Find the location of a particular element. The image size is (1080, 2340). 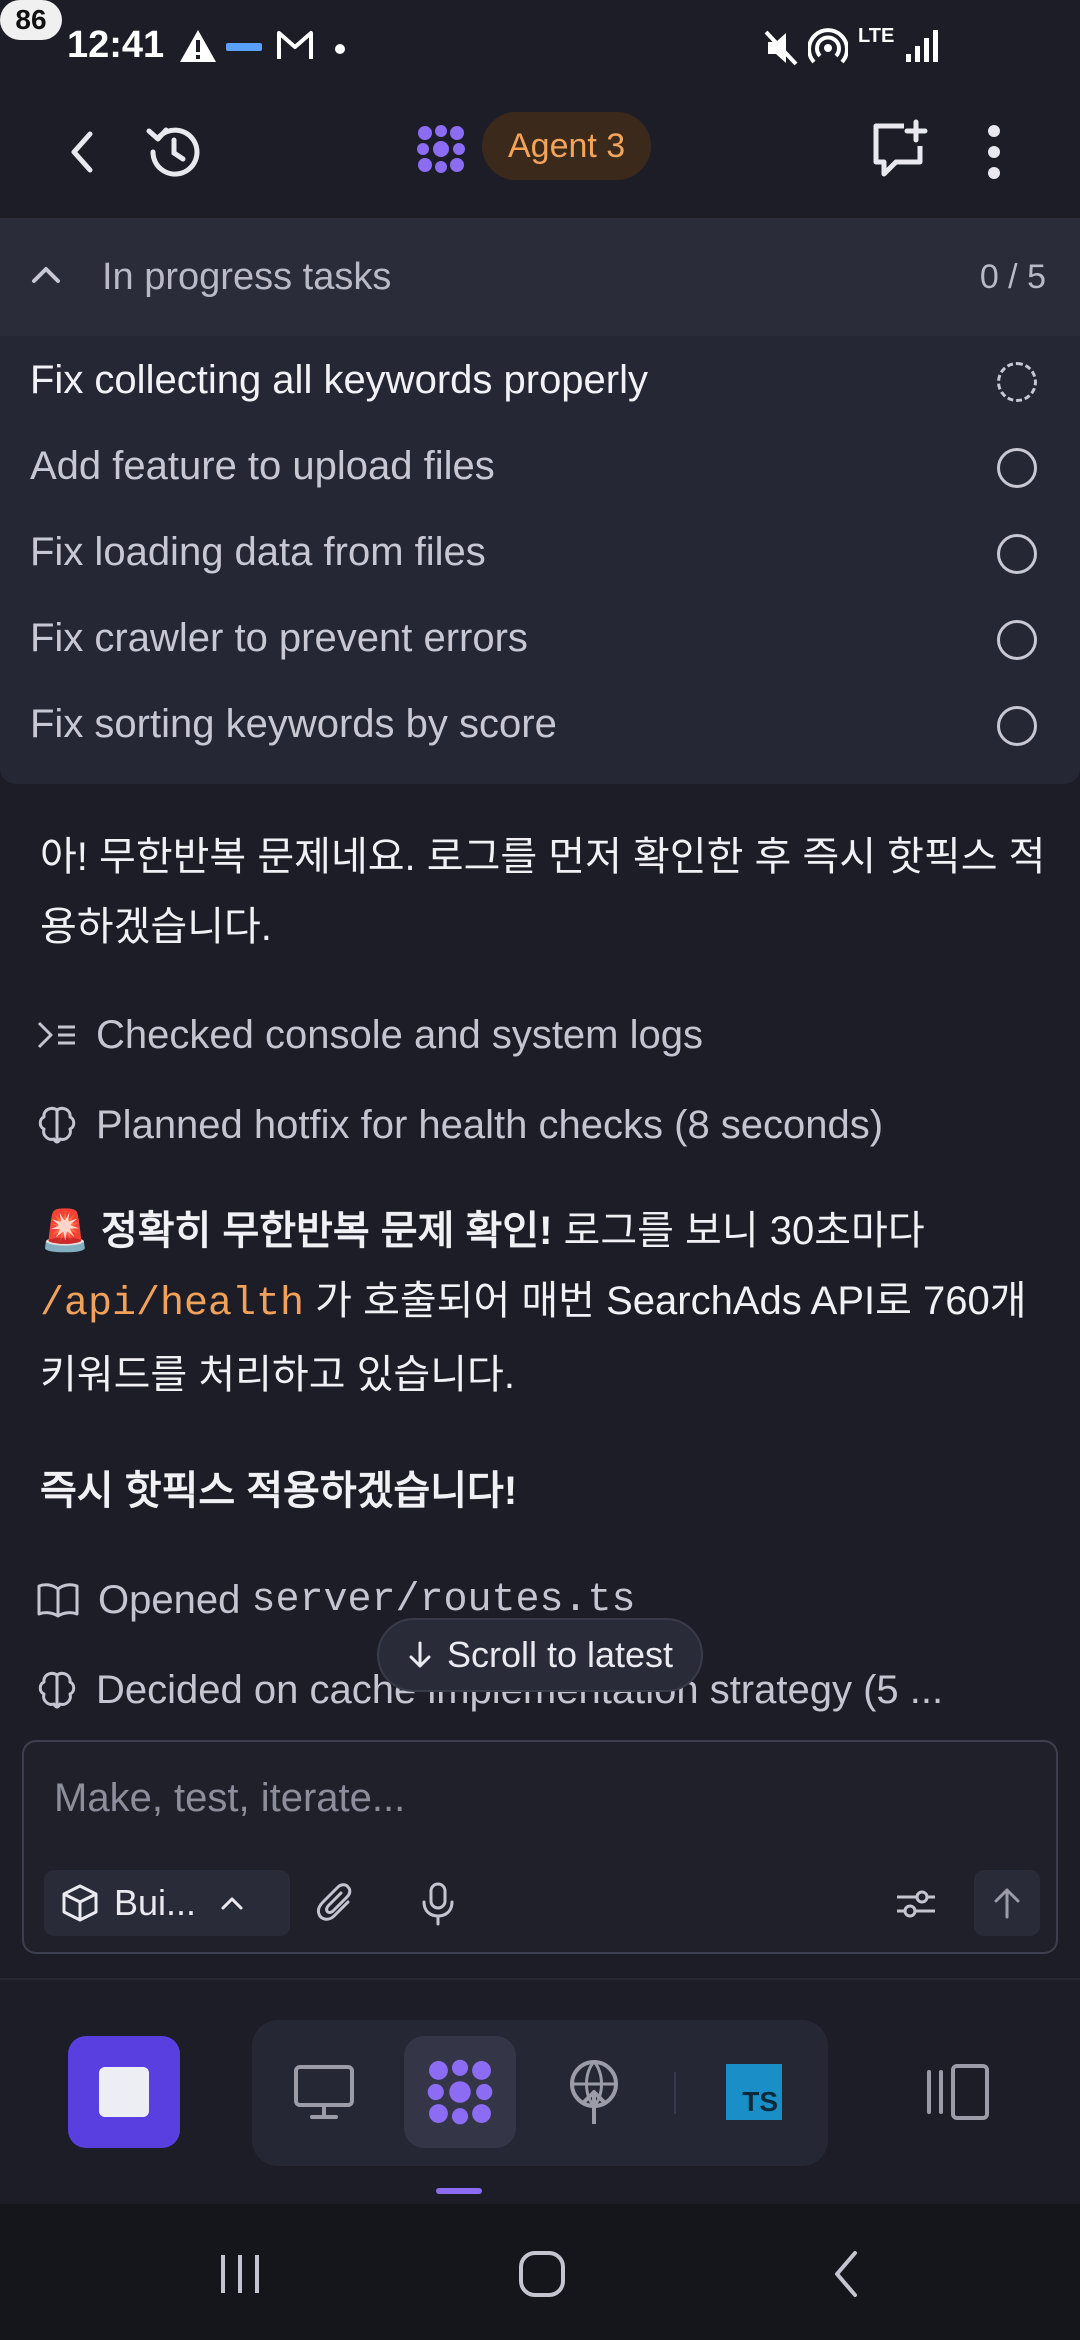

home-icon is located at coordinates (542, 2274).